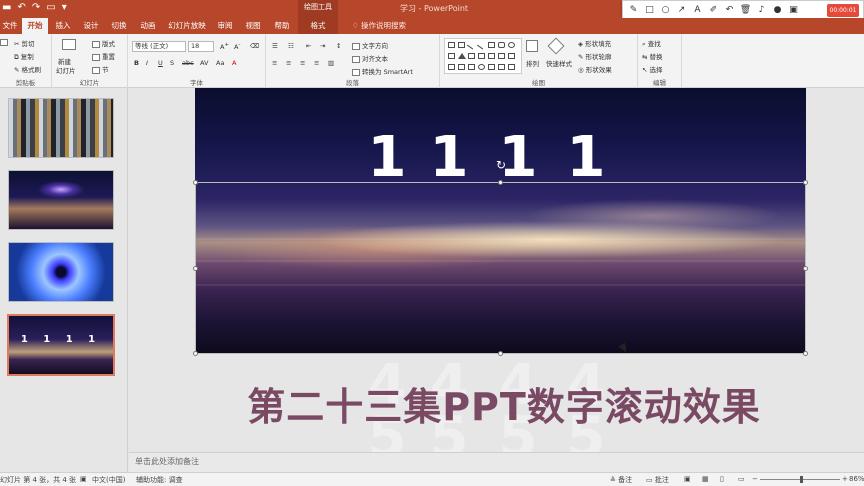  Describe the element at coordinates (35, 26) in the screenshot. I see `tab-home: 开始` at that location.